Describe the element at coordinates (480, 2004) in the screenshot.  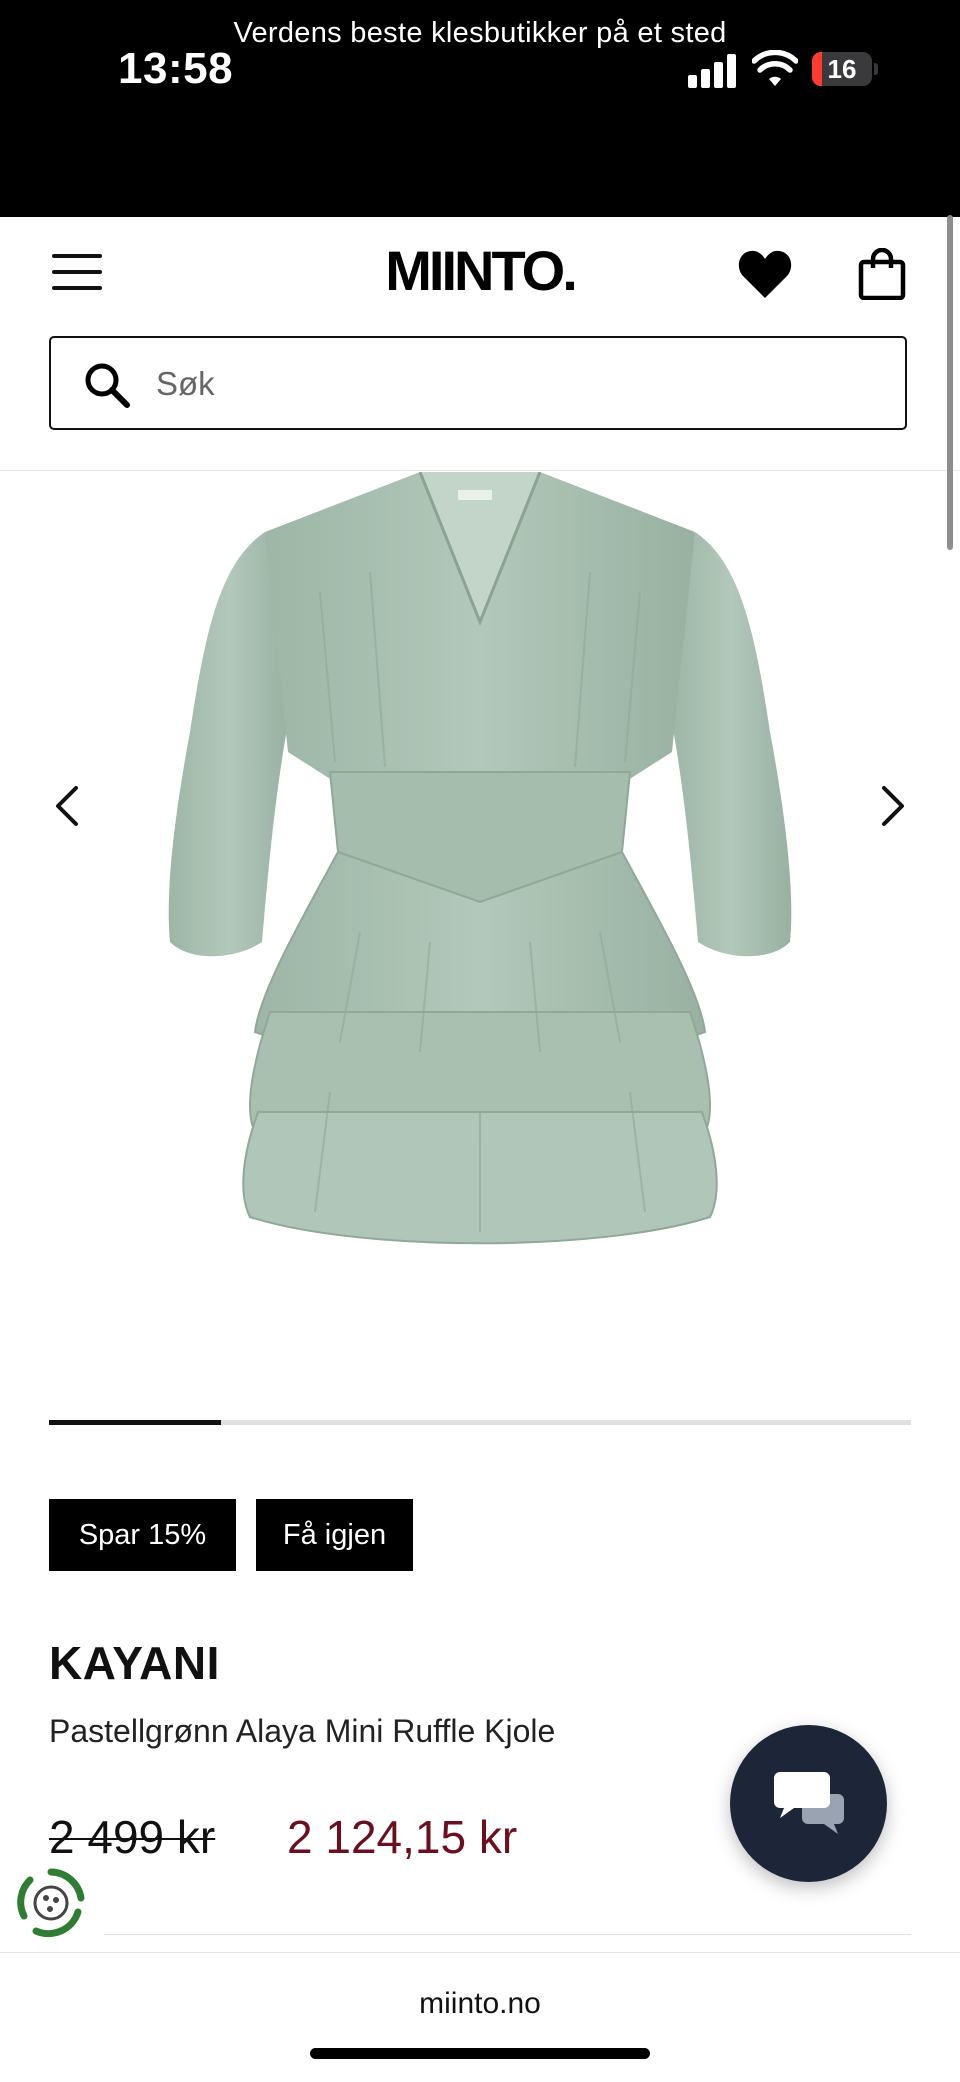
I see `url-text: miinto.no` at that location.